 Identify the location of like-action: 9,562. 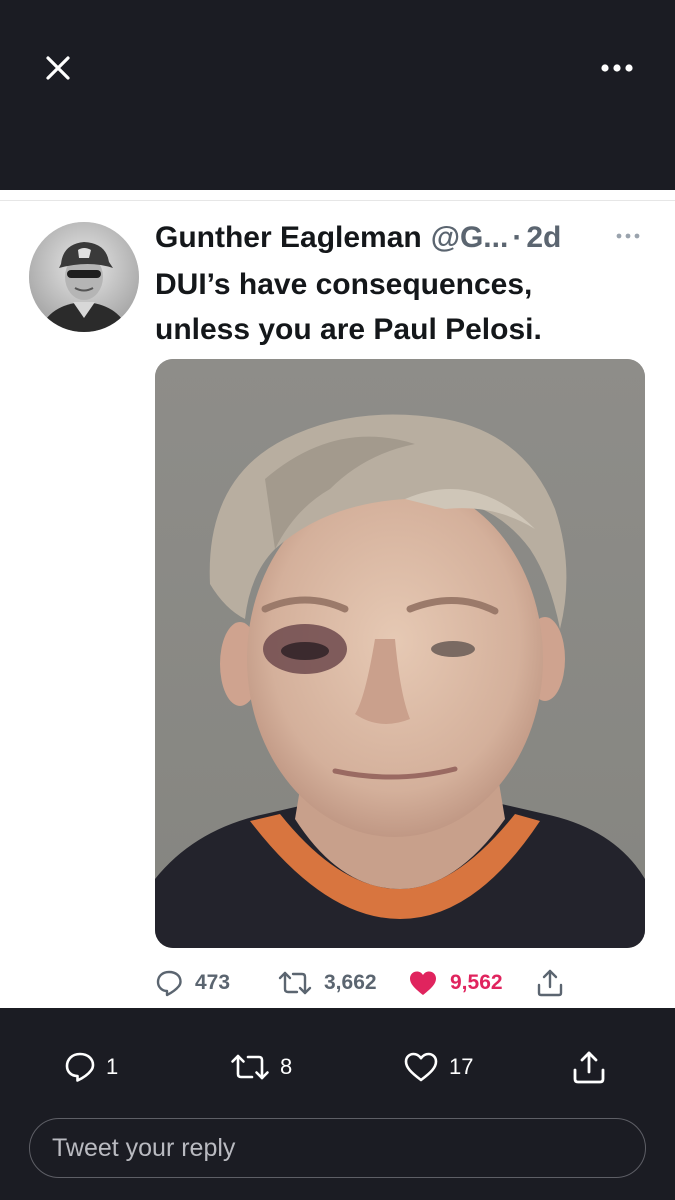
(455, 983).